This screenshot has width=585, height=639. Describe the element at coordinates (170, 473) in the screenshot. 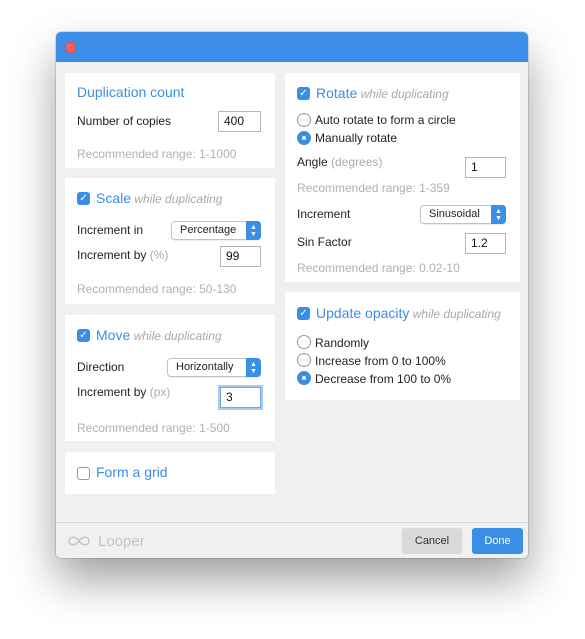

I see `grid-panel: Form a grid` at that location.